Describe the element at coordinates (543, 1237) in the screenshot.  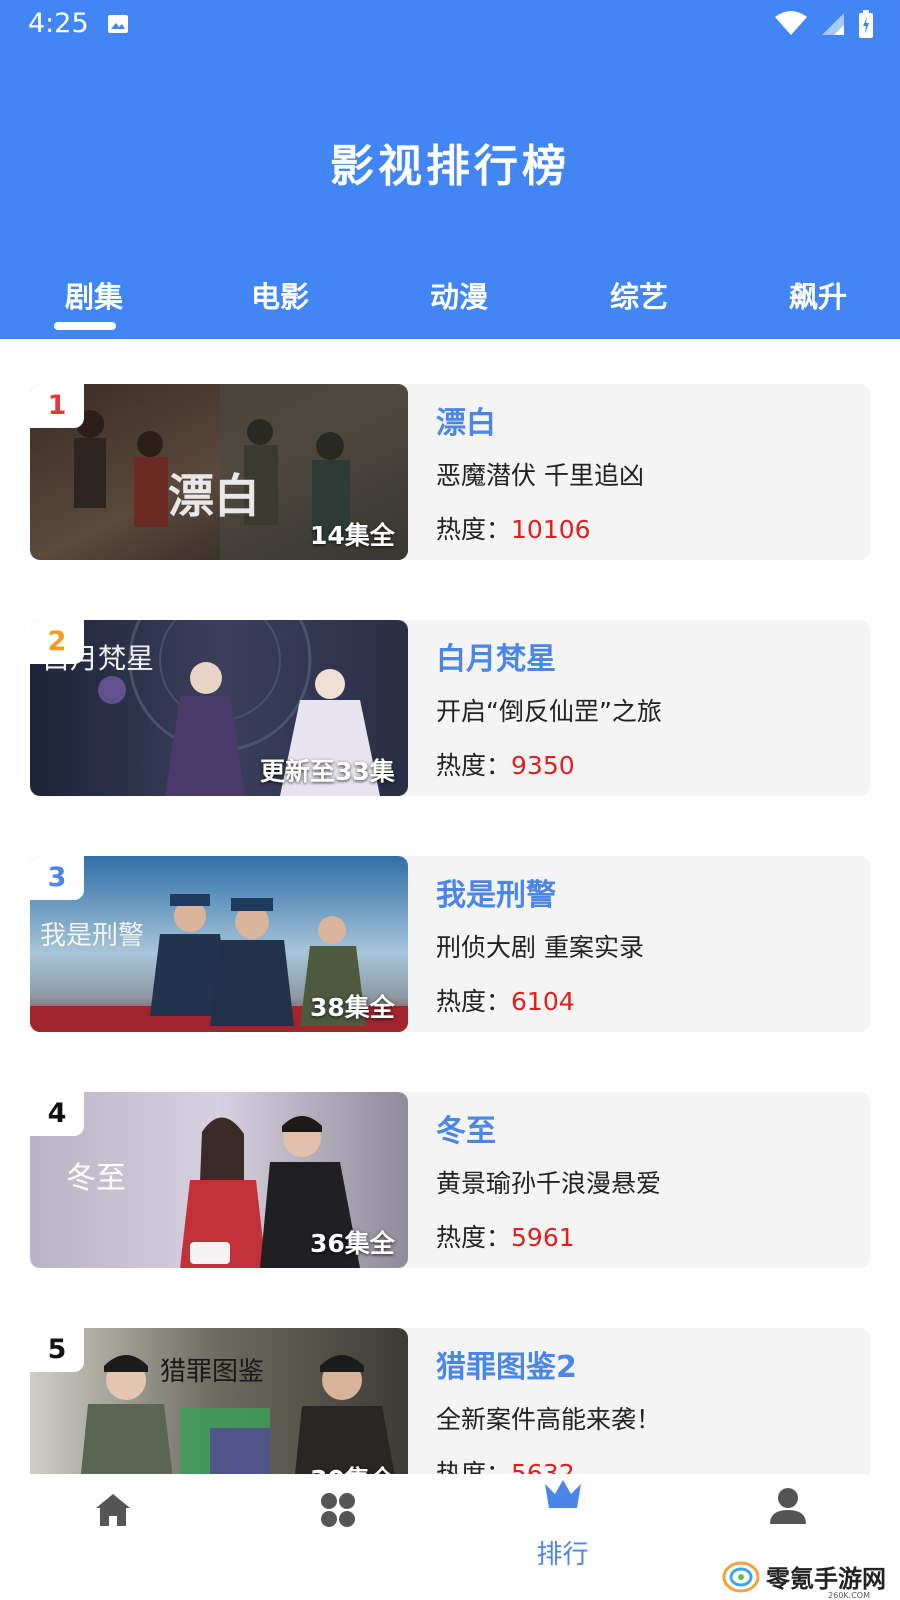
I see `heat-value: 5961` at that location.